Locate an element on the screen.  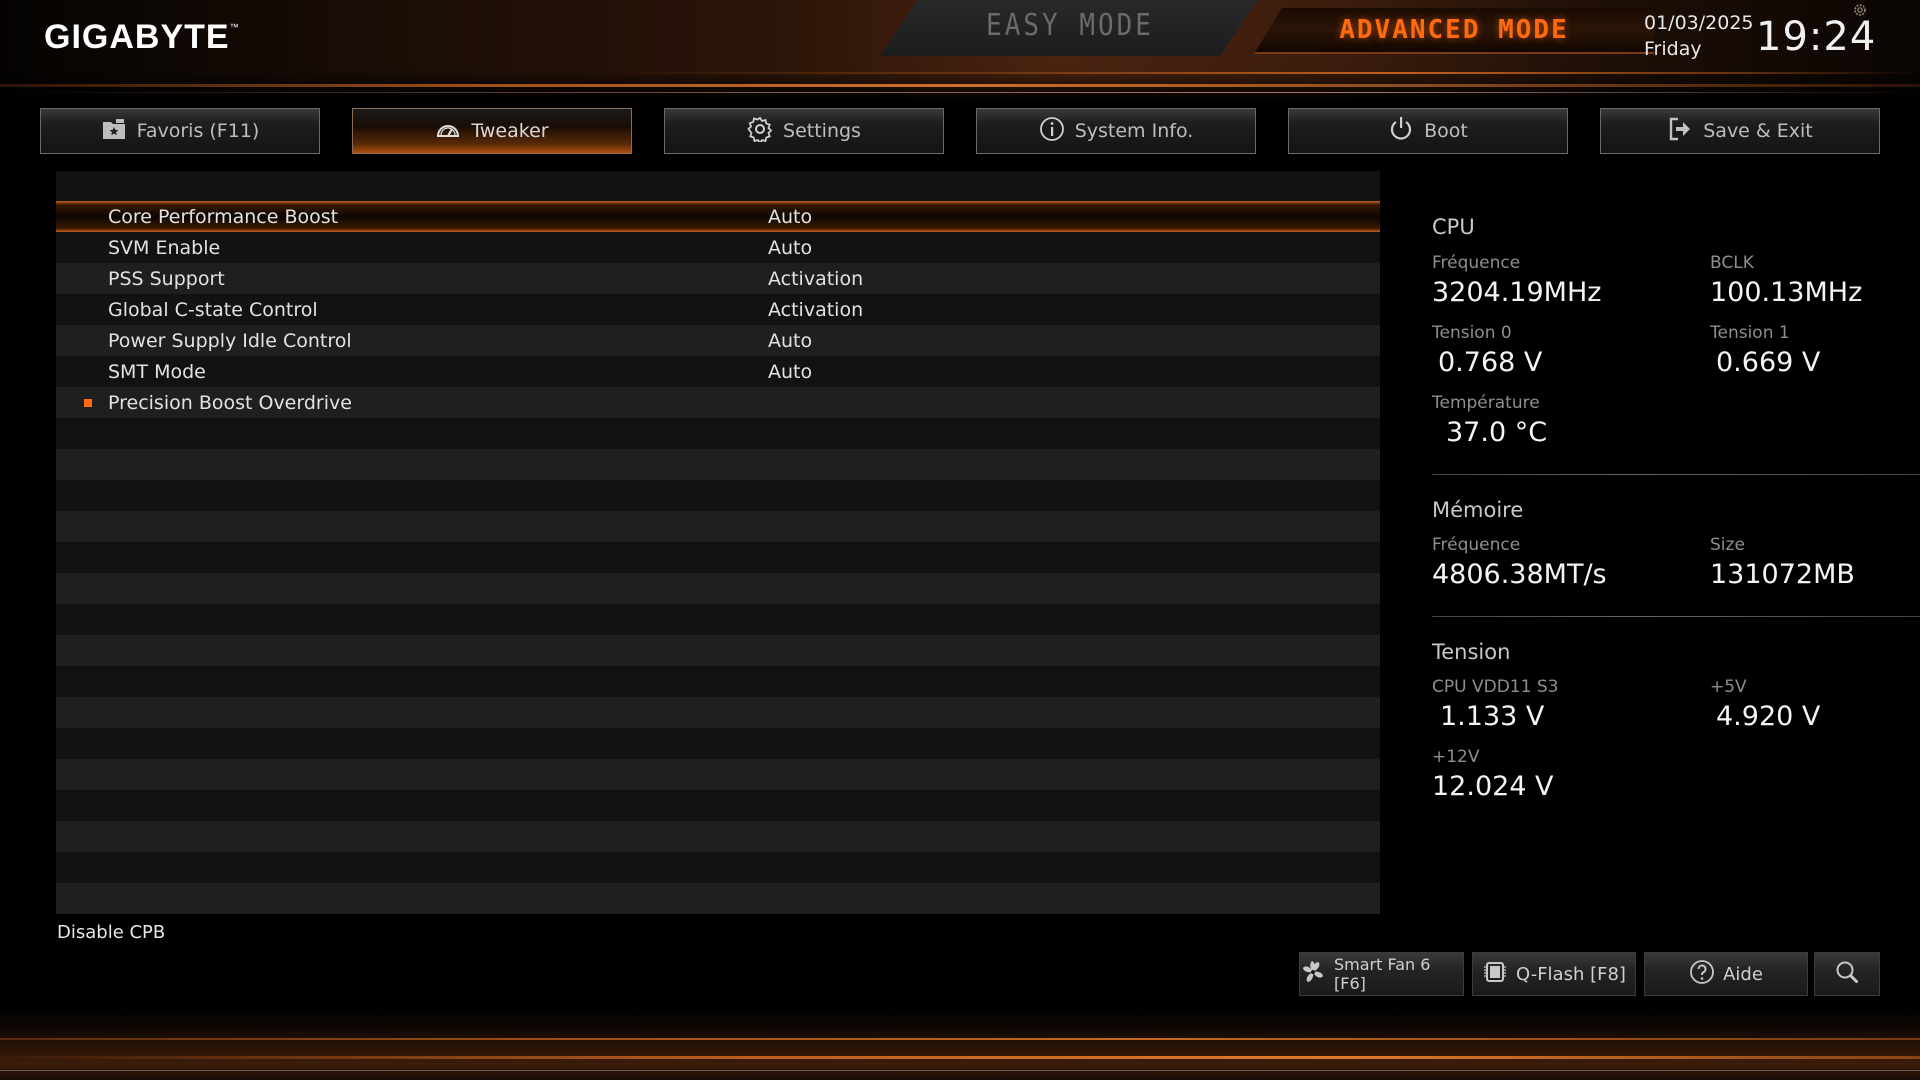
info-icon is located at coordinates (1052, 131).